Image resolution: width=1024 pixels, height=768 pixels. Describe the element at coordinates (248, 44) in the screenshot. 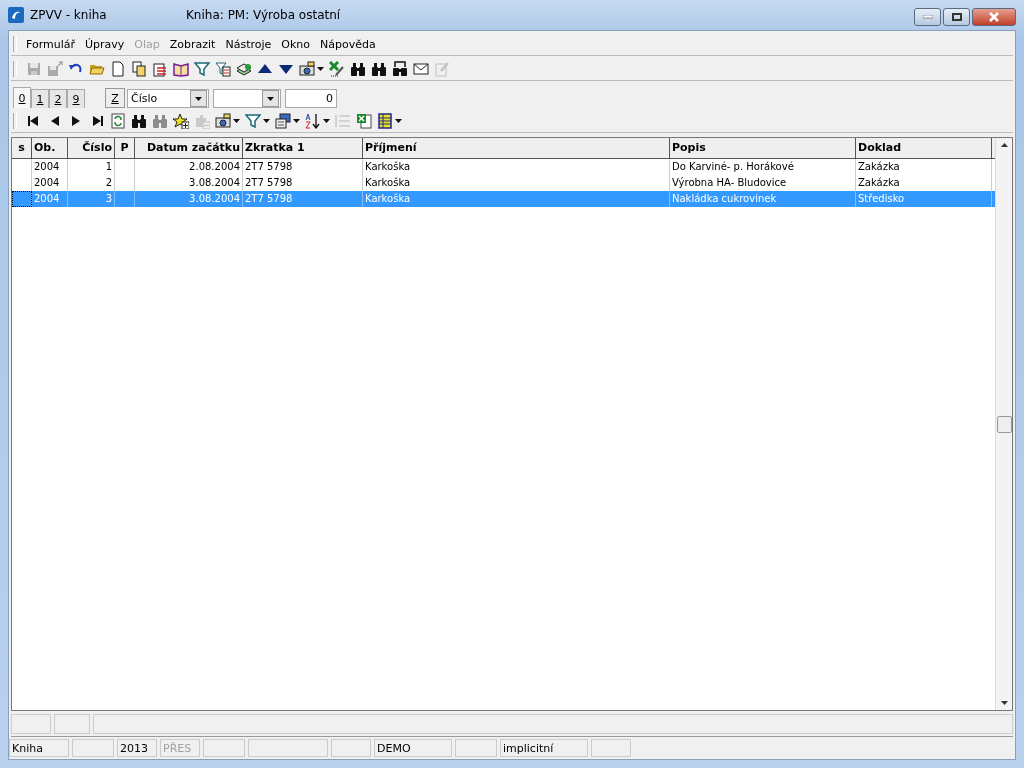

I see `menu-item: Nástroje` at that location.